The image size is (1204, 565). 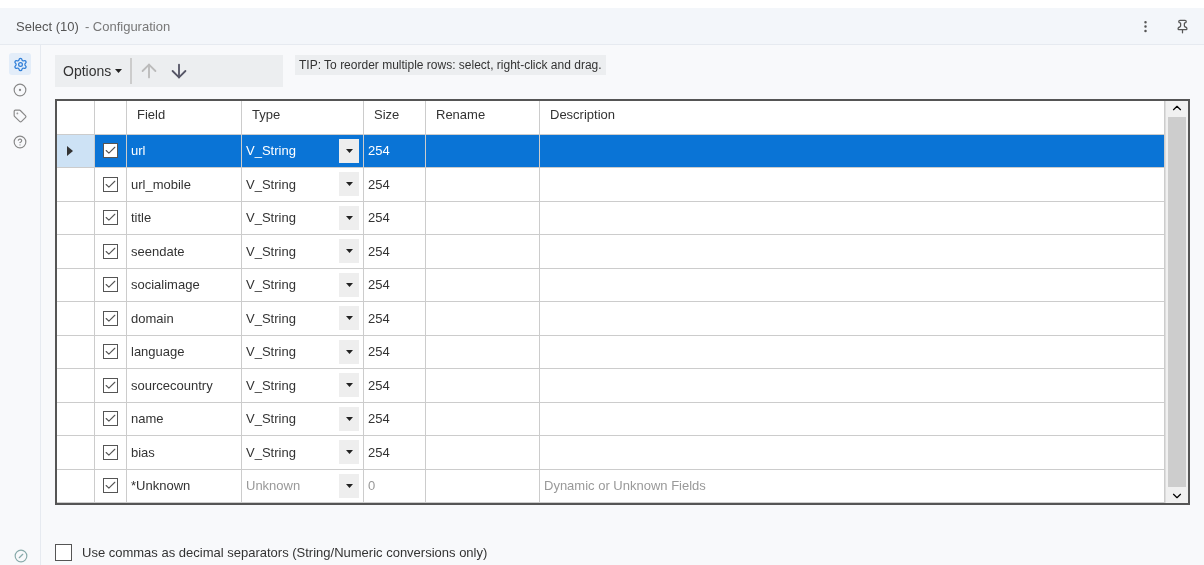 I want to click on table-cell: seendate, so click(x=184, y=252).